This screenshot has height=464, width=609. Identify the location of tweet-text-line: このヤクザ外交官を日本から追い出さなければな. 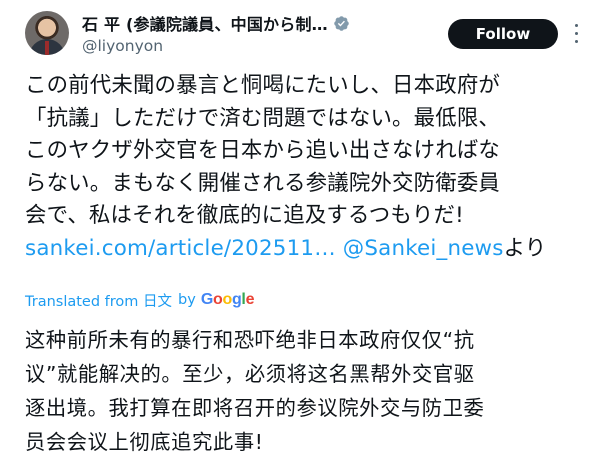
(262, 150).